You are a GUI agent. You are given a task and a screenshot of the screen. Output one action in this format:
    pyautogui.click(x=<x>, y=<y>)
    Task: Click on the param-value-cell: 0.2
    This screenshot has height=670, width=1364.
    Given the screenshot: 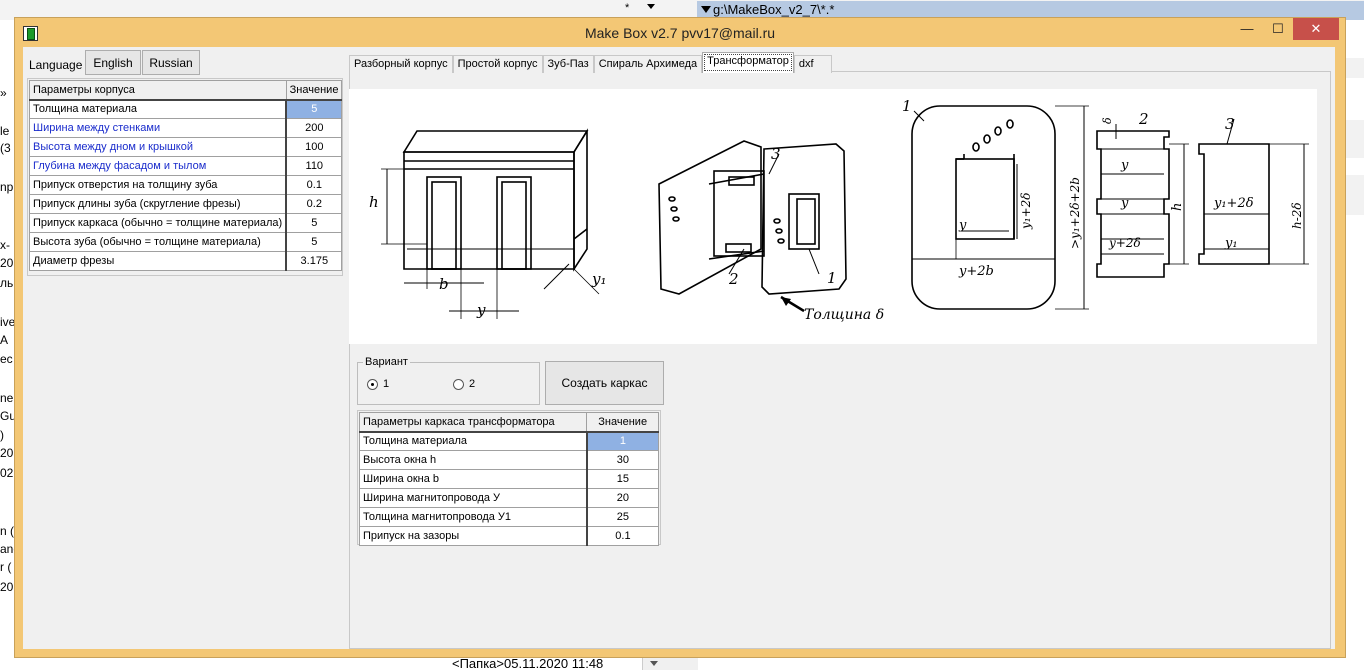 What is the action you would take?
    pyautogui.click(x=314, y=204)
    